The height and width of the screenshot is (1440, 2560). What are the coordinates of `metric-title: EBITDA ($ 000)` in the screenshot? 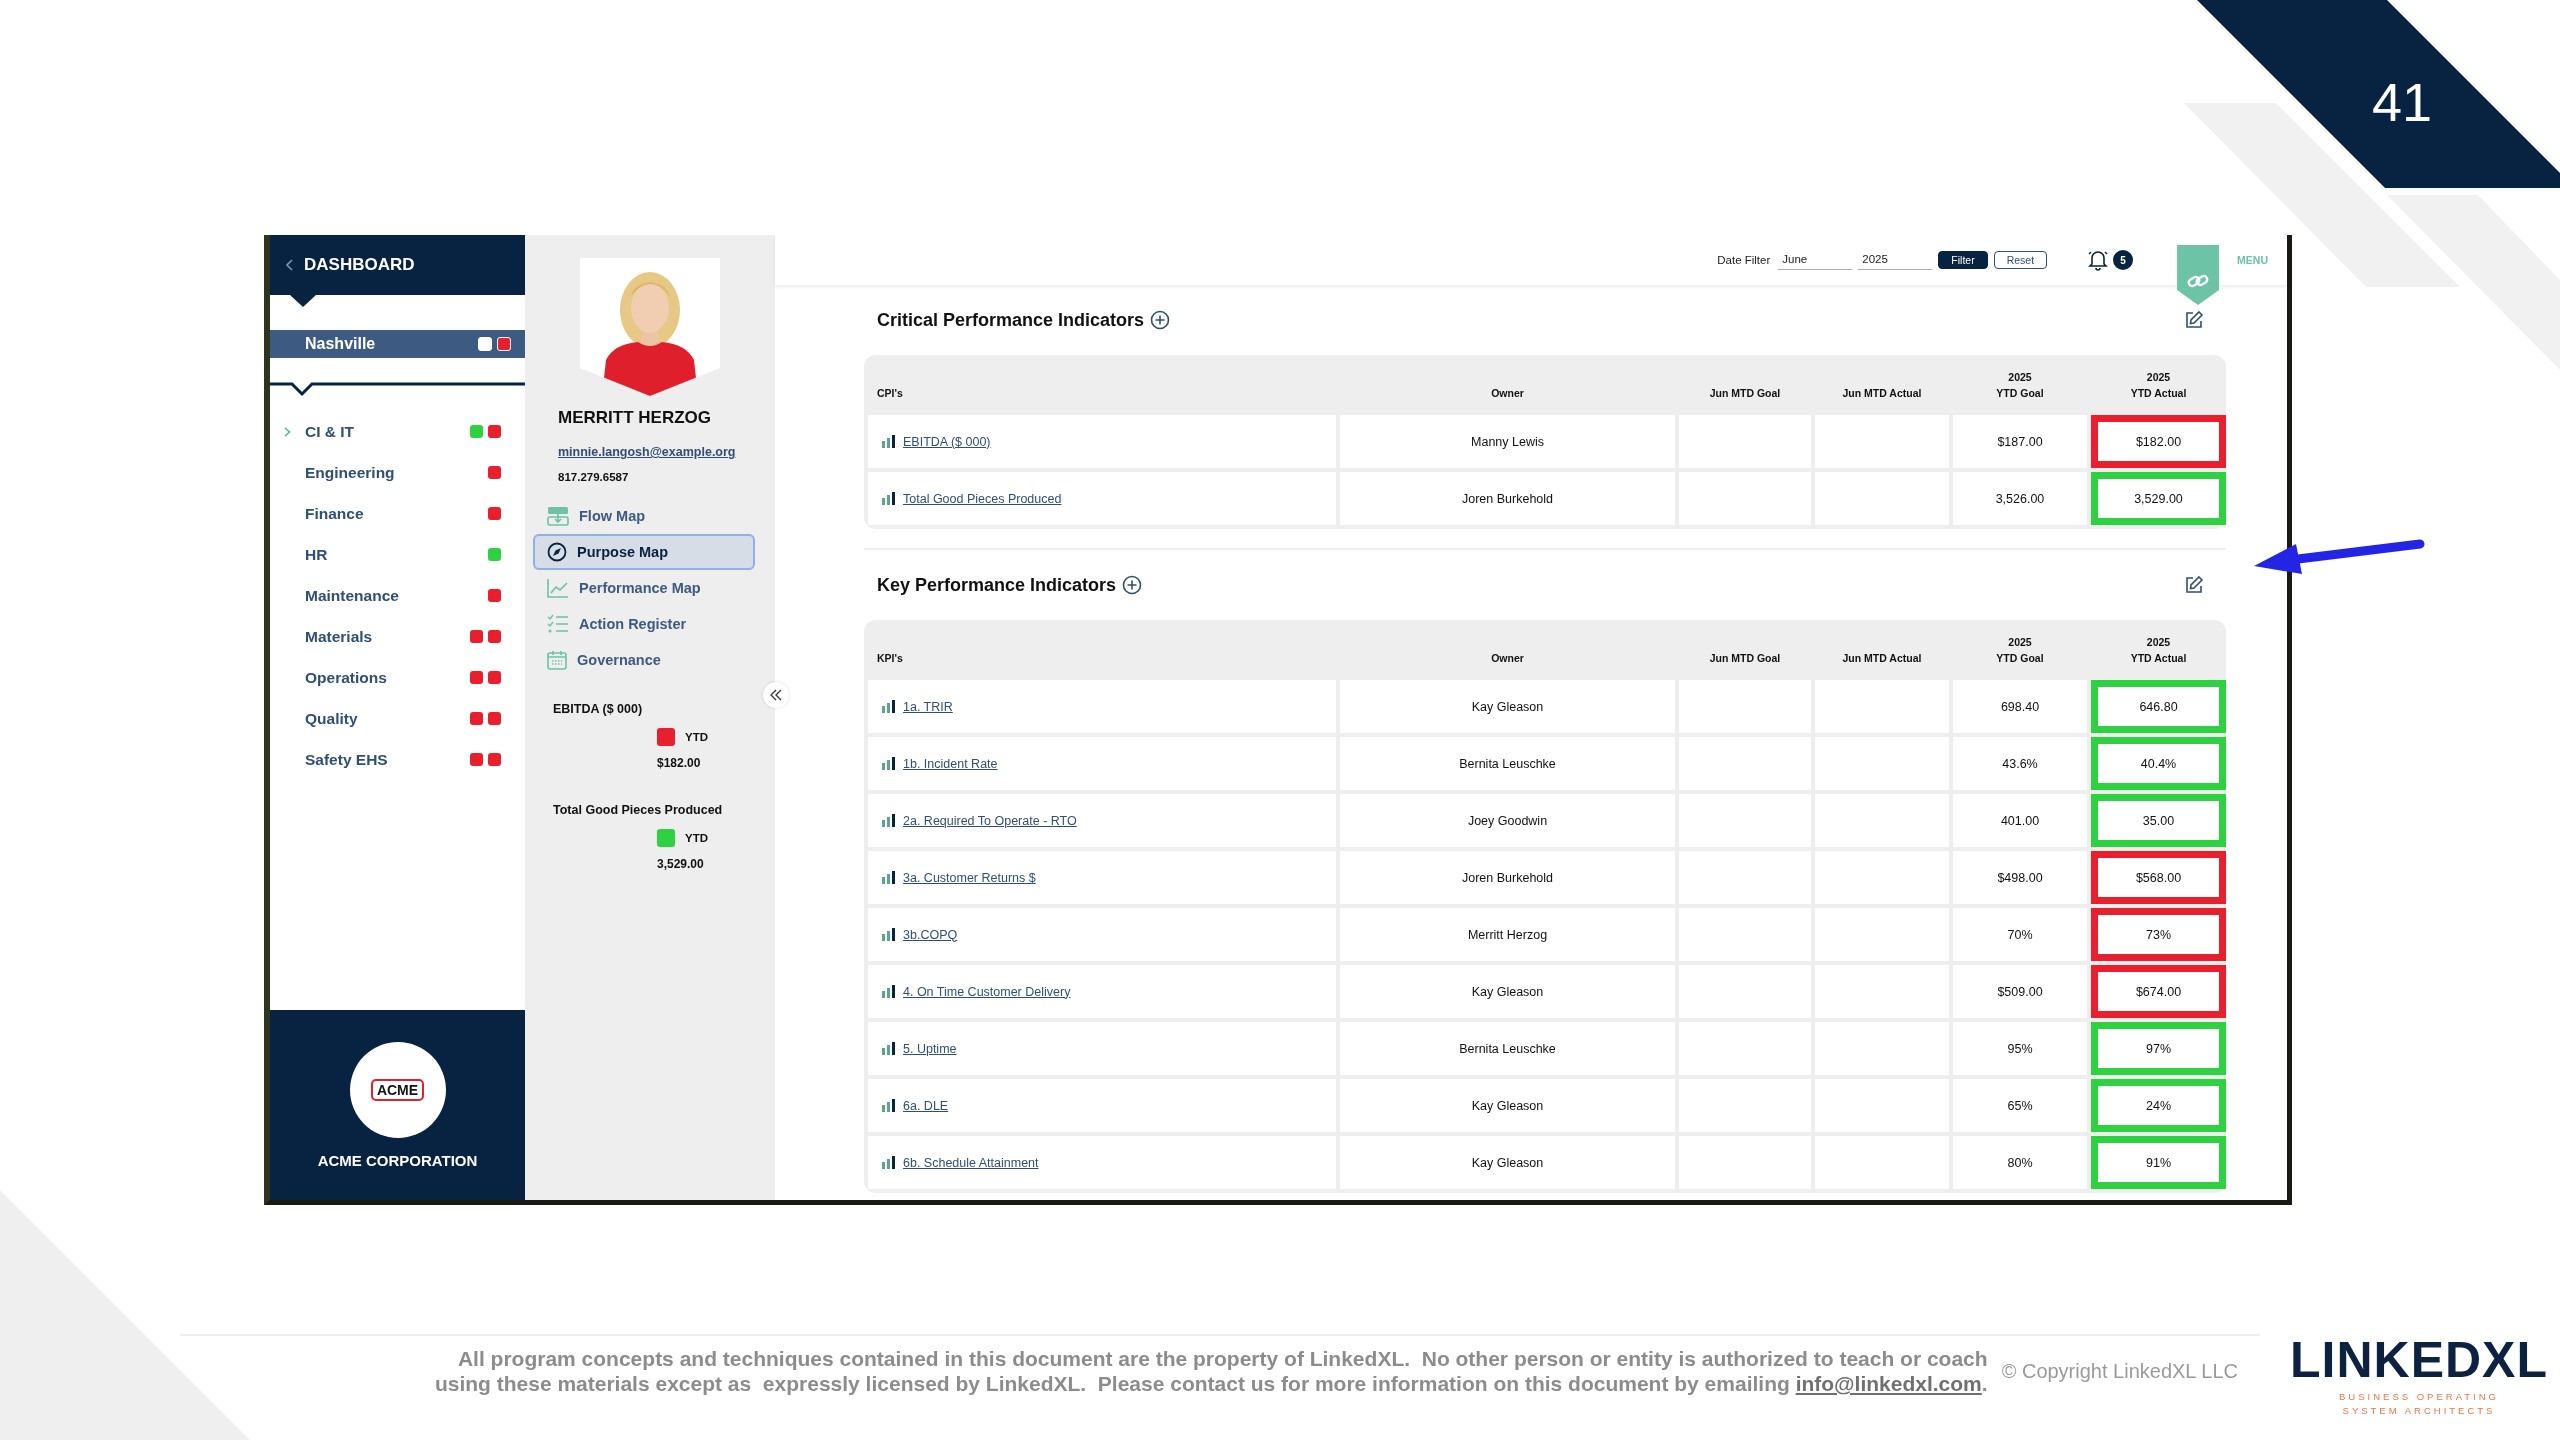 It's located at (598, 709).